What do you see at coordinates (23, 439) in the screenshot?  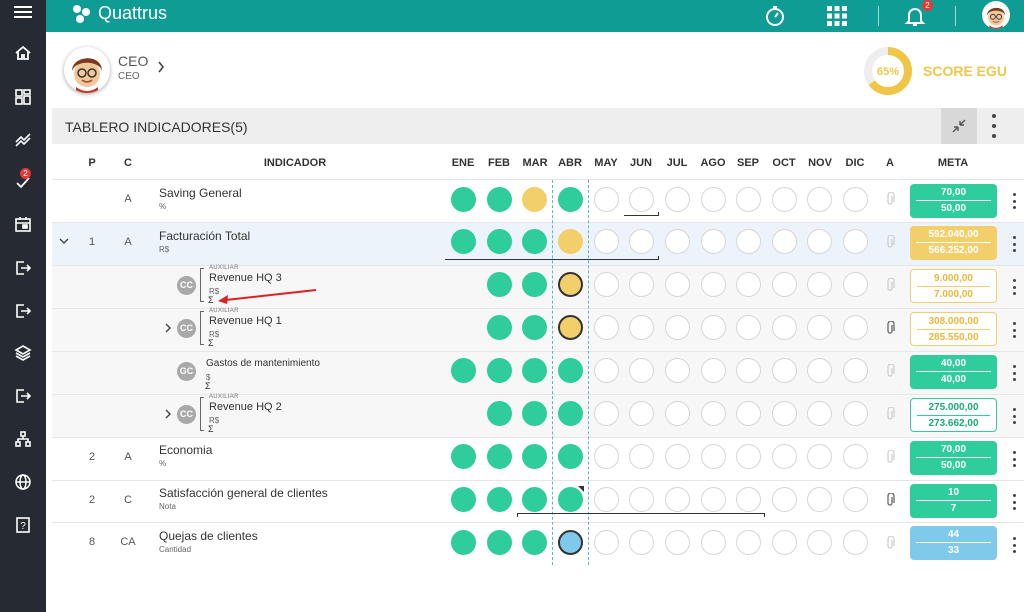 I see `org-chart-icon` at bounding box center [23, 439].